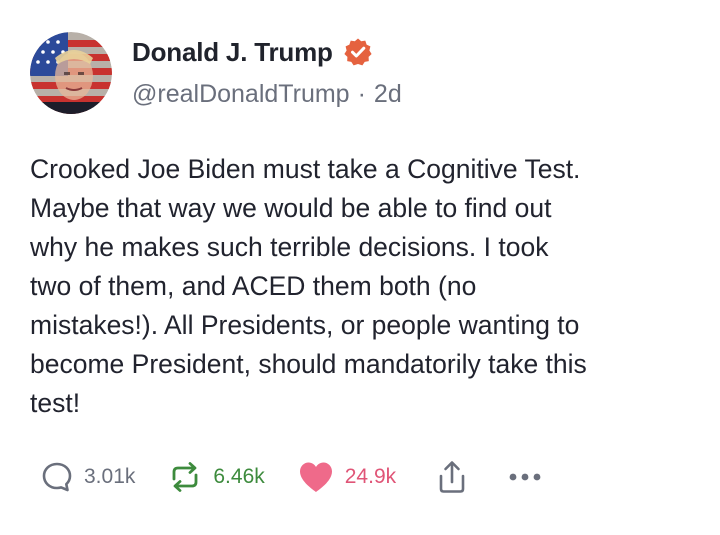 The width and height of the screenshot is (720, 535). What do you see at coordinates (291, 477) in the screenshot?
I see `post-actions-bar: 3.01k 6.46k 24.9k` at bounding box center [291, 477].